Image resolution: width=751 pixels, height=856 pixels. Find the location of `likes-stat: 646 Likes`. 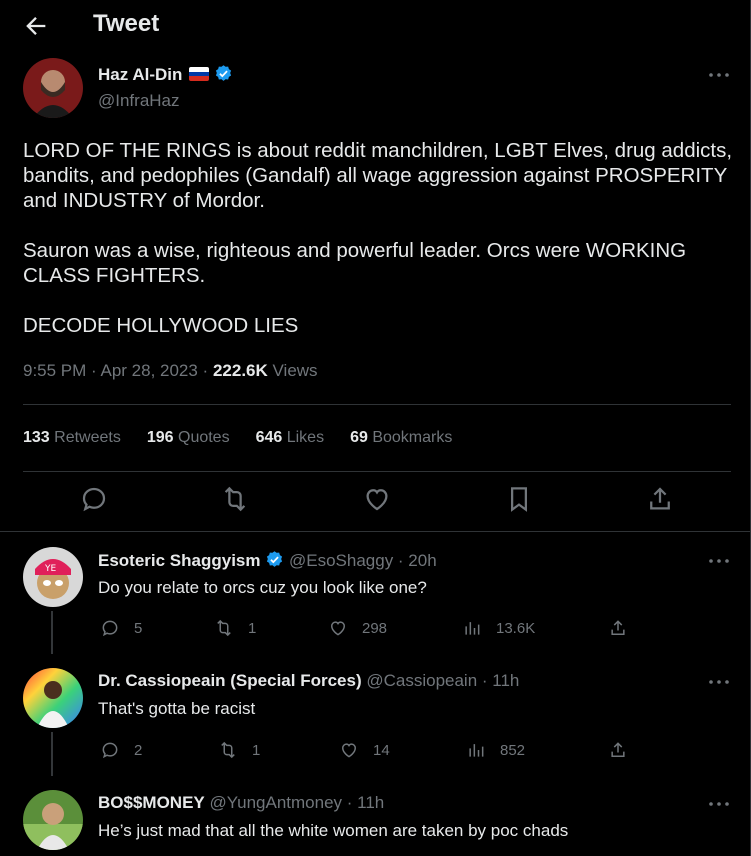

likes-stat: 646 Likes is located at coordinates (290, 438).